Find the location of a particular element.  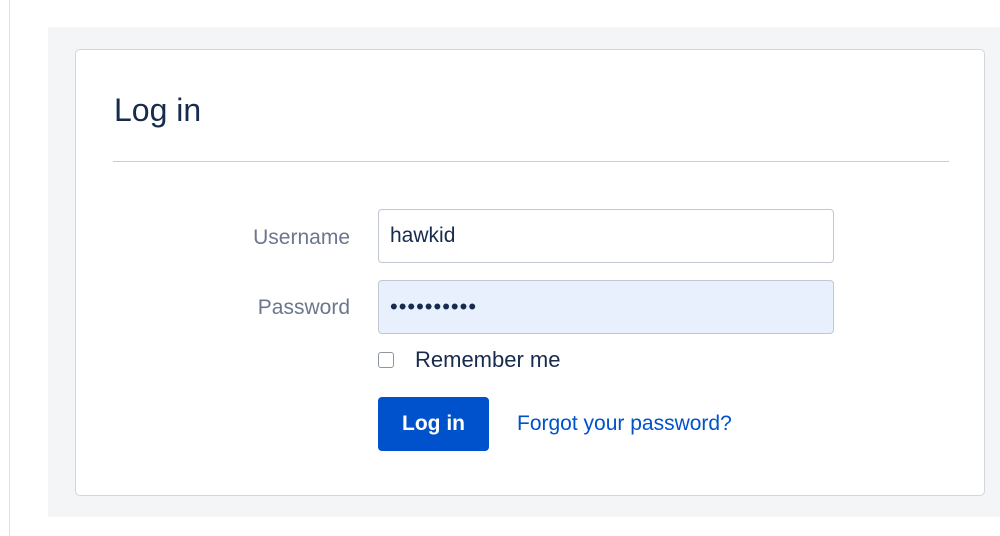

page-title: Log in is located at coordinates (158, 110).